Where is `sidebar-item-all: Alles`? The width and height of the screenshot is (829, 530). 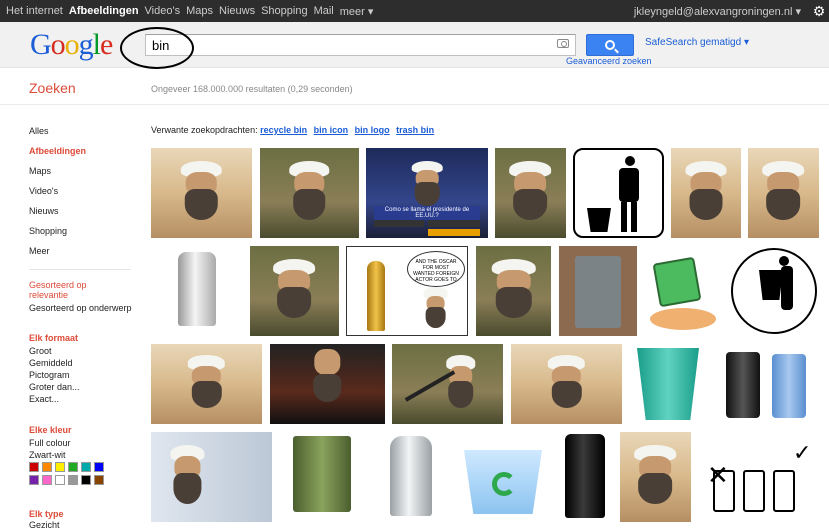
sidebar-item-all: Alles is located at coordinates (39, 131).